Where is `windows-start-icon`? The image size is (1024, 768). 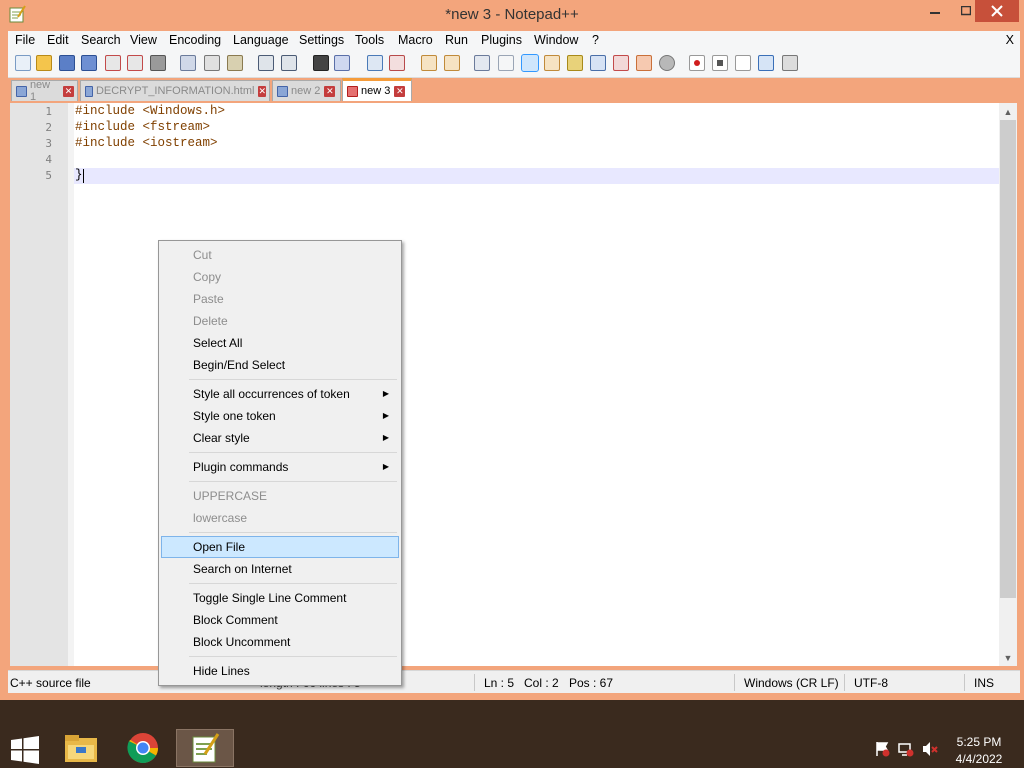
windows-start-icon is located at coordinates (25, 750).